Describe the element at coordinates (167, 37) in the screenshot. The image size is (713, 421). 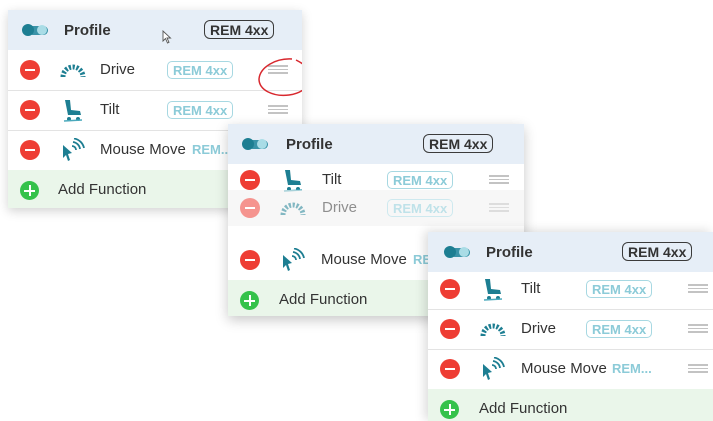
I see `mouse-pointer-icon` at that location.